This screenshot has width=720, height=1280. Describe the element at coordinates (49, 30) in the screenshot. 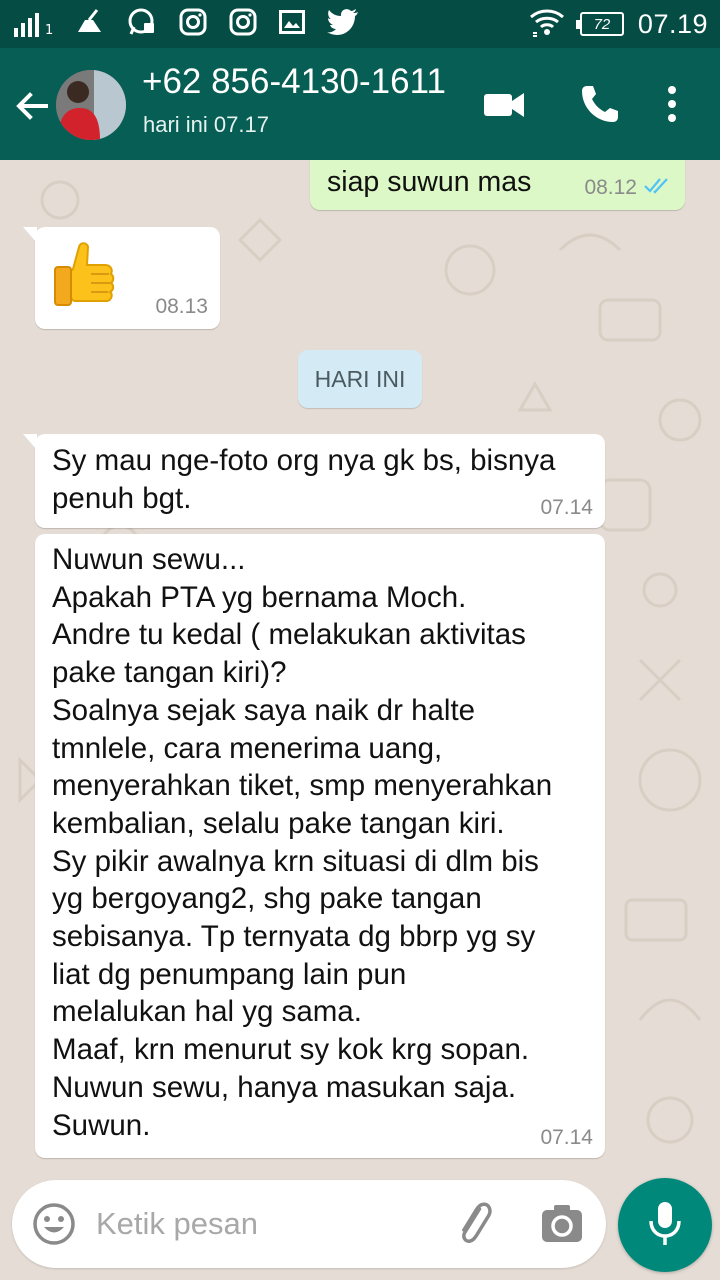

I see `signal-sub-label: 1` at that location.